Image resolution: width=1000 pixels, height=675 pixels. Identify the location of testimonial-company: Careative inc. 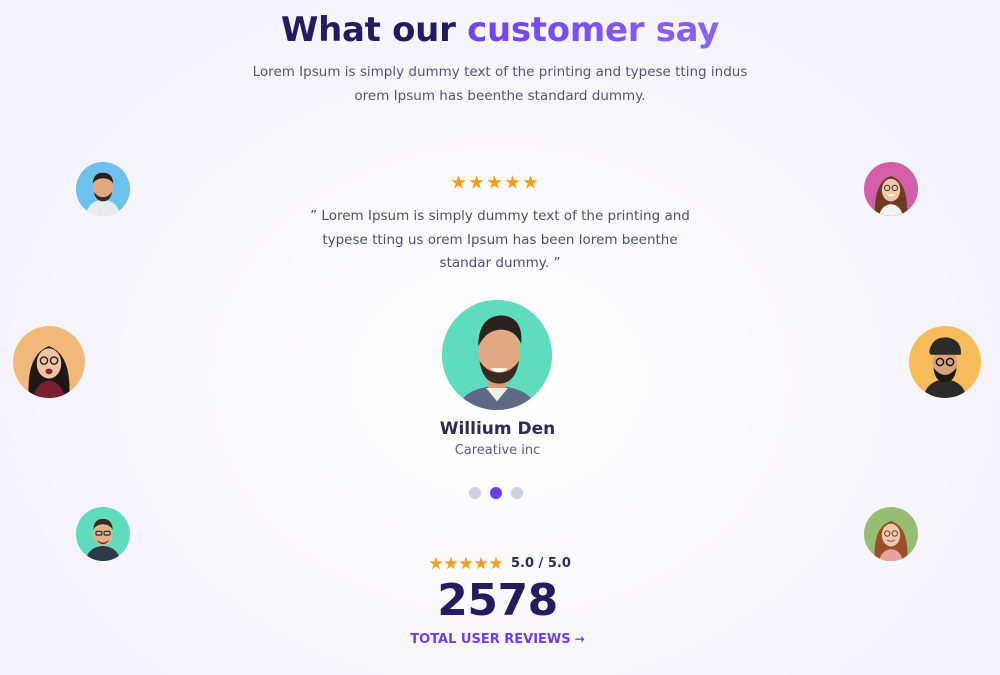
(497, 450).